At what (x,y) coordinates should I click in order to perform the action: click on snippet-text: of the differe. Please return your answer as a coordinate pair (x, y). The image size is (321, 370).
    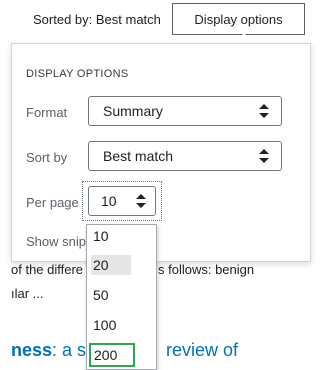
    Looking at the image, I should click on (47, 269).